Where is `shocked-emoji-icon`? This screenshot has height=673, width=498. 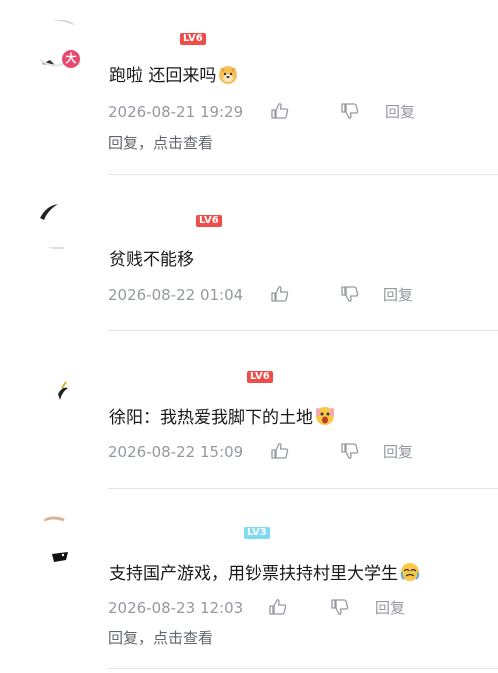
shocked-emoji-icon is located at coordinates (325, 416).